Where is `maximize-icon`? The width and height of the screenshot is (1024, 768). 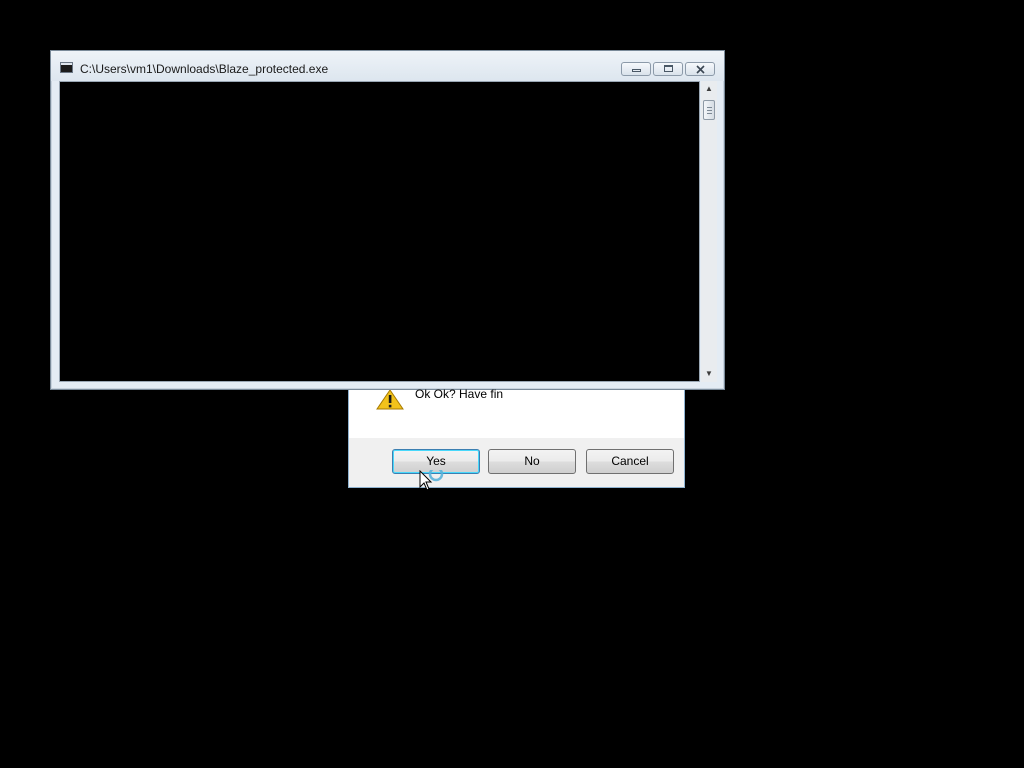
maximize-icon is located at coordinates (668, 68).